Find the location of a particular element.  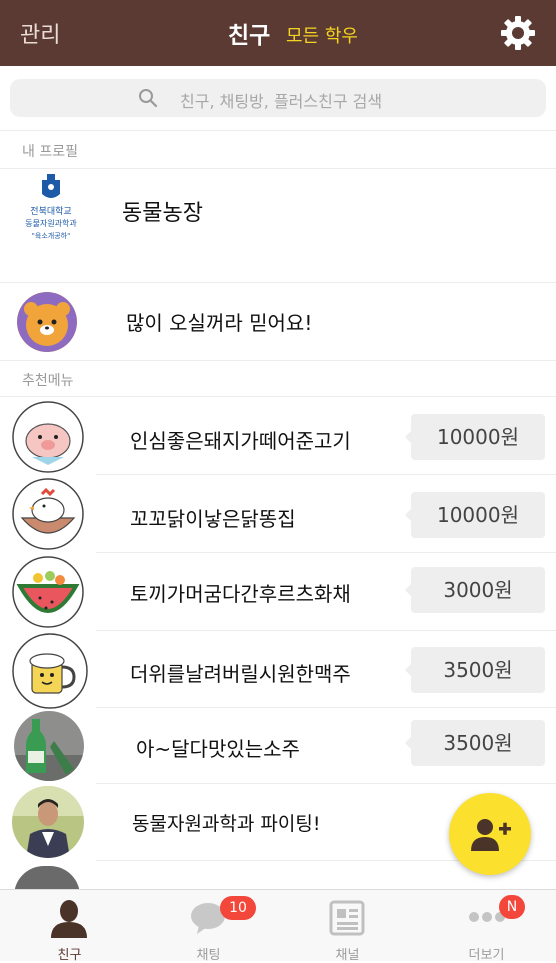

menu-item-name: 더위를날려버릴시원한맥주 is located at coordinates (240, 674).